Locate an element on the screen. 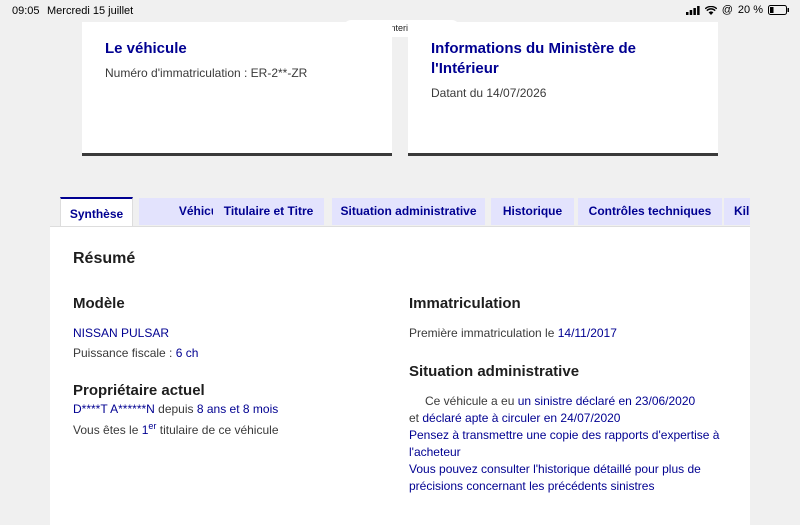  claim-prefix: Ce véhicule a eu is located at coordinates (471, 401).